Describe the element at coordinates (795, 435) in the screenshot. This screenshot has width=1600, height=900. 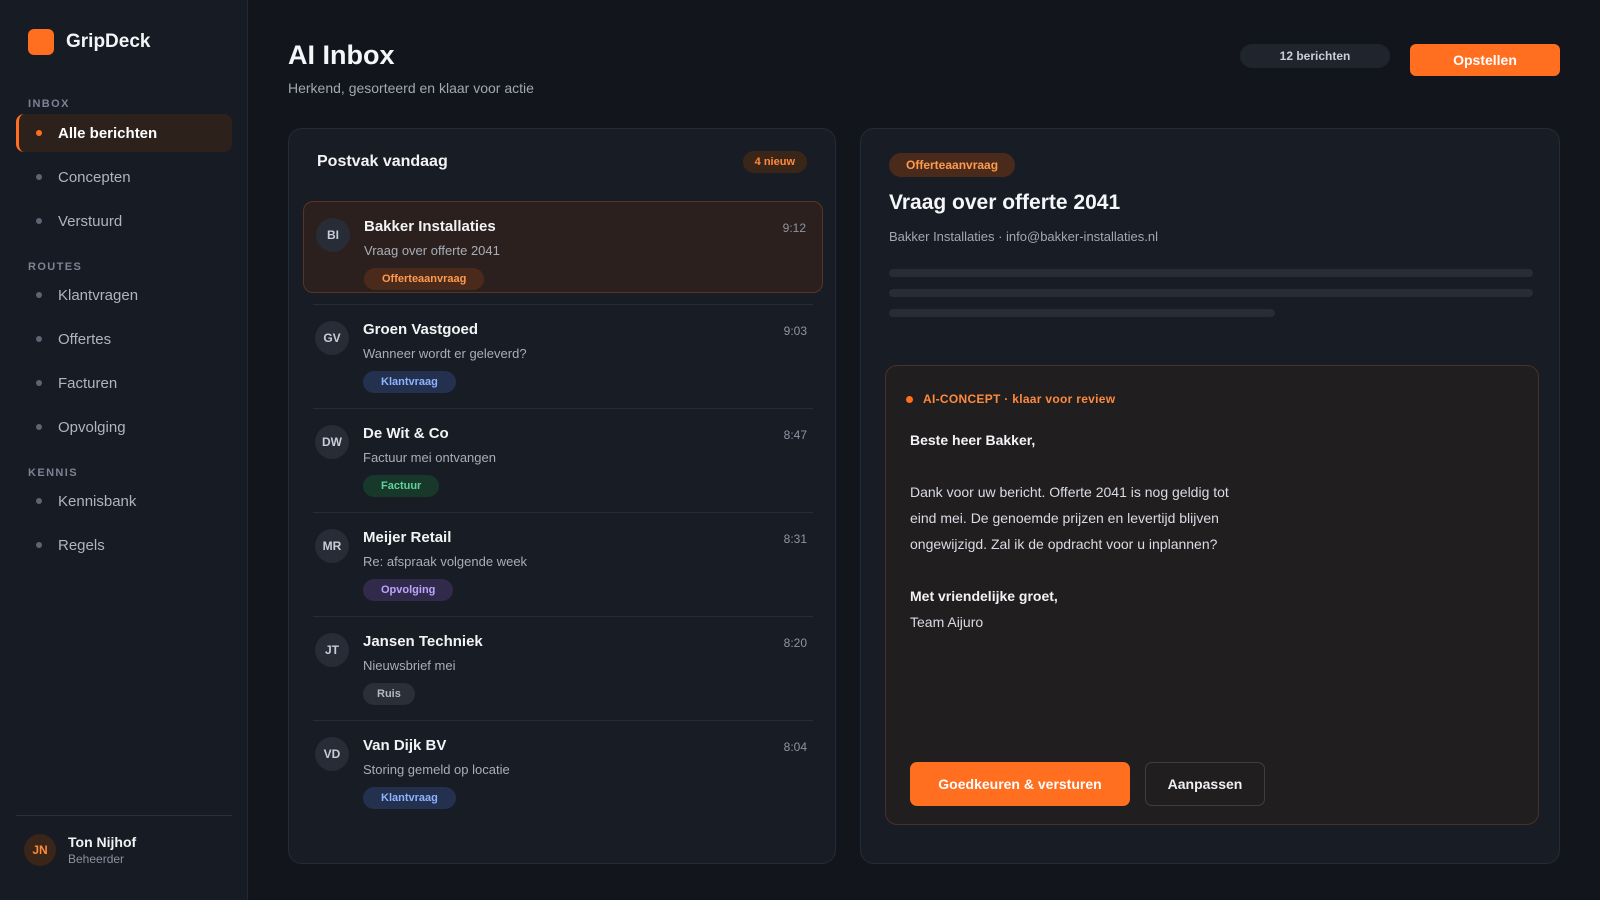
I see `message-time: 8:47` at that location.